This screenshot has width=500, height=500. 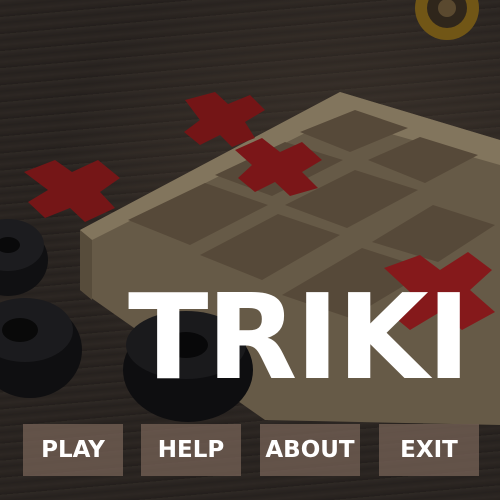 What do you see at coordinates (191, 450) in the screenshot?
I see `help-button: HELP` at bounding box center [191, 450].